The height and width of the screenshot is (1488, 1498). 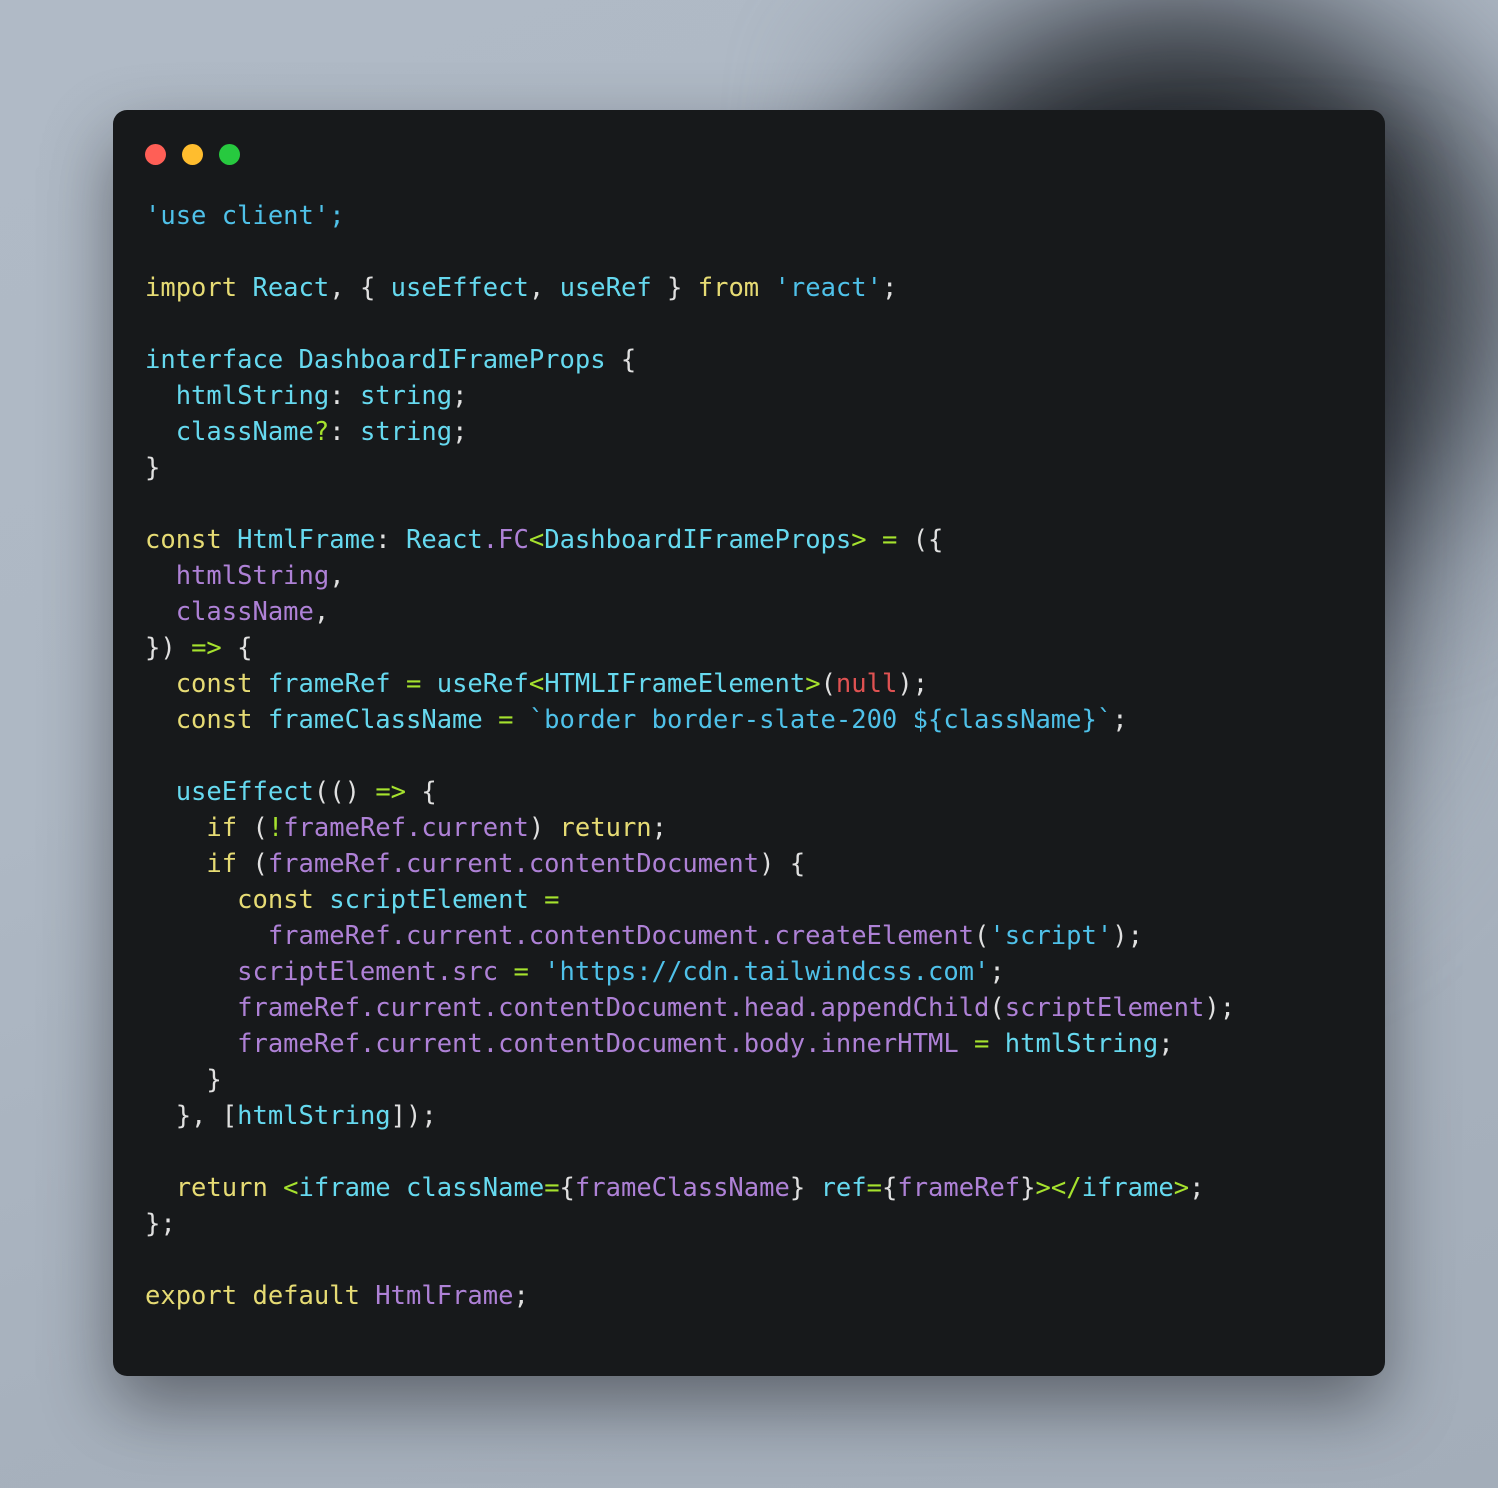 I want to click on code-token: null, so click(x=866, y=684).